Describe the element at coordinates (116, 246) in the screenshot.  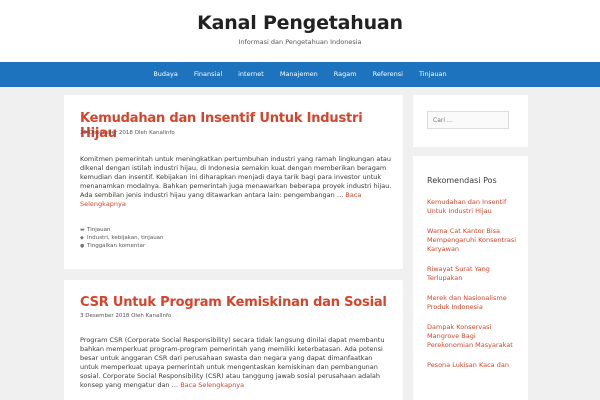
I see `leave-comment-link: Tinggalkan komentar` at that location.